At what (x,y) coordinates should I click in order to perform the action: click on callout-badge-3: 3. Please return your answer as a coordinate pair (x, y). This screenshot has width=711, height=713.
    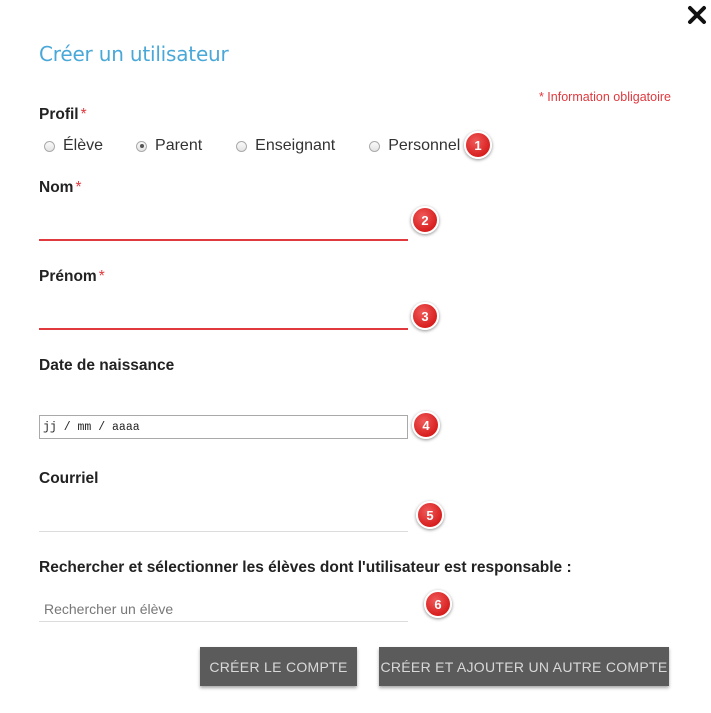
    Looking at the image, I should click on (425, 316).